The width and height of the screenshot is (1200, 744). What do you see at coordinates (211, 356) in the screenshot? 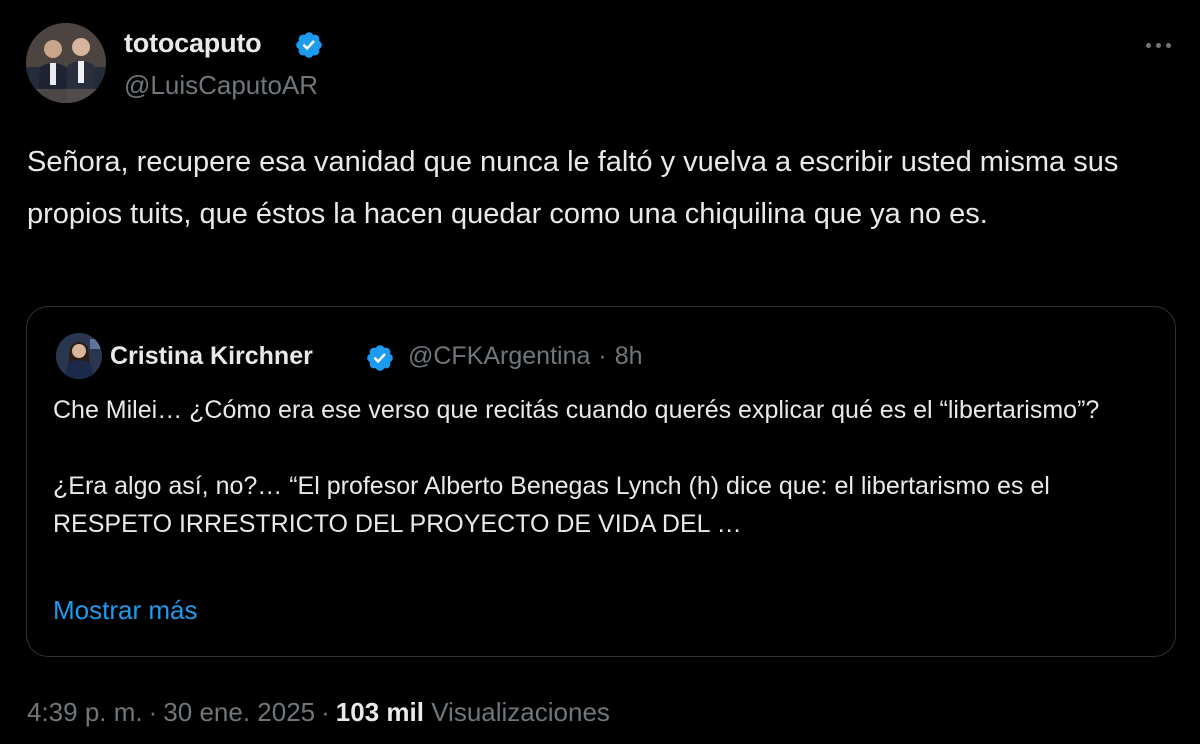
I see `quoted-author-name: Cristina Kirchner` at bounding box center [211, 356].